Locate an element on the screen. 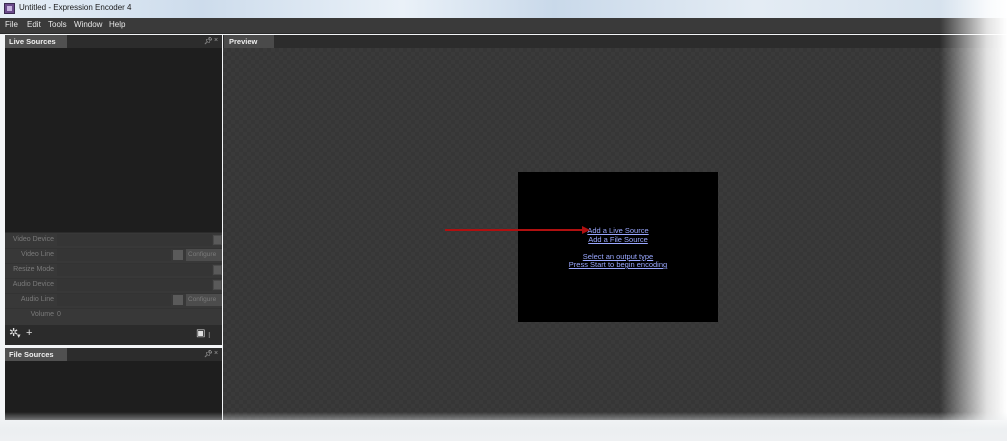 This screenshot has height=441, width=1007. menu-window: Window is located at coordinates (88, 24).